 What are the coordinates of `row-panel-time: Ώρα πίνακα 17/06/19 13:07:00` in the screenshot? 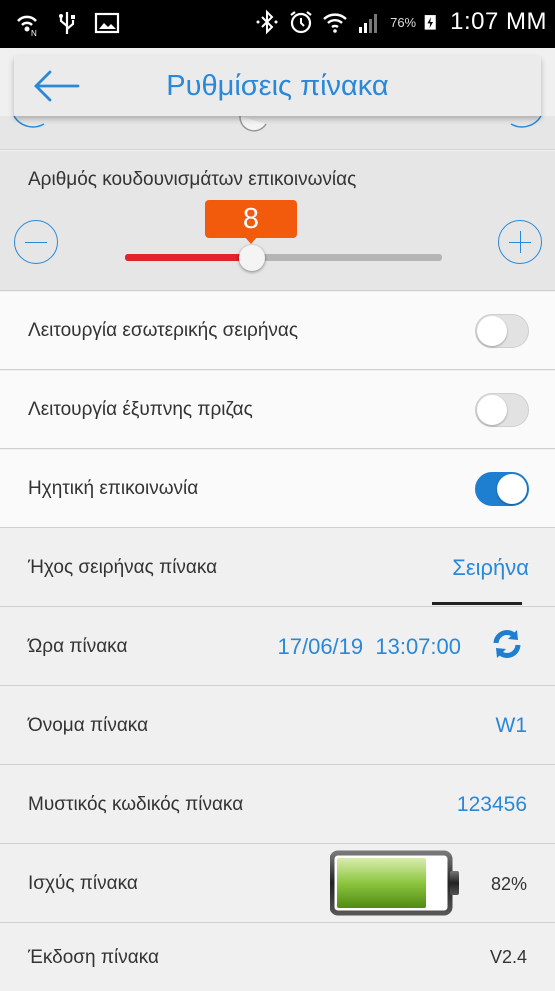 It's located at (277, 647).